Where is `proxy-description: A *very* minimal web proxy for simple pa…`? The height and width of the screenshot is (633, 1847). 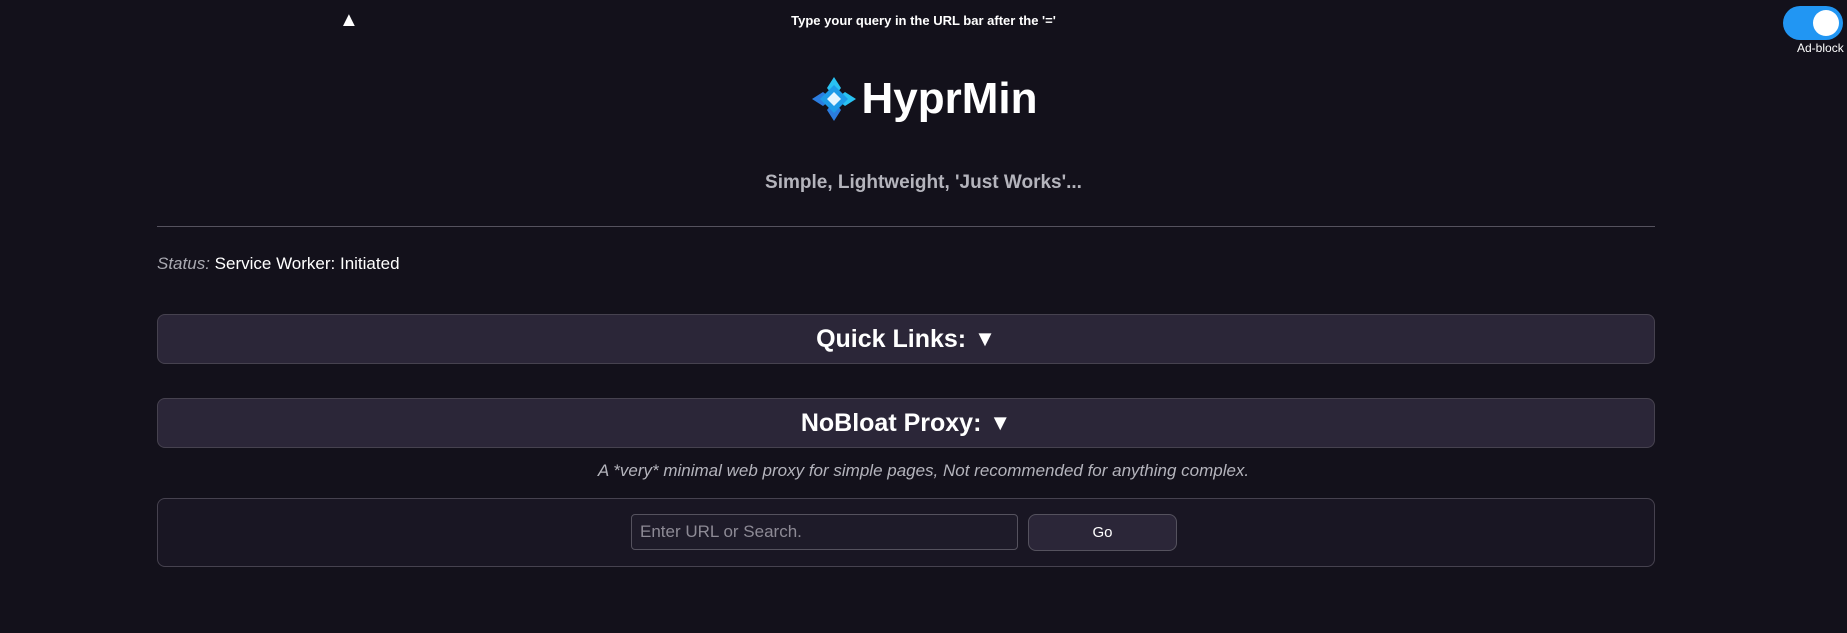 proxy-description: A *very* minimal web proxy for simple pa… is located at coordinates (923, 470).